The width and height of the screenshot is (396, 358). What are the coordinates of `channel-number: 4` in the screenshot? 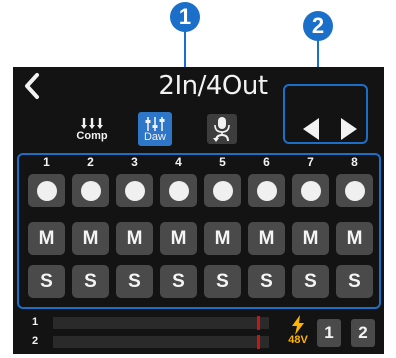 It's located at (178, 162).